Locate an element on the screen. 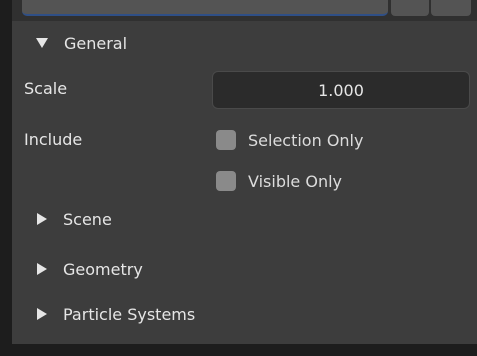 This screenshot has width=477, height=356. include-label: Include is located at coordinates (53, 139).